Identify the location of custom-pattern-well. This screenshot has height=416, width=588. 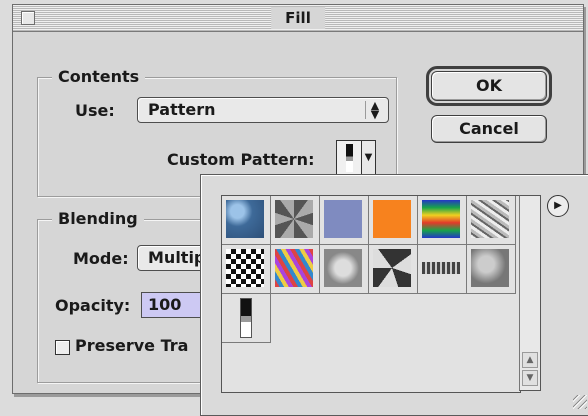
(349, 158).